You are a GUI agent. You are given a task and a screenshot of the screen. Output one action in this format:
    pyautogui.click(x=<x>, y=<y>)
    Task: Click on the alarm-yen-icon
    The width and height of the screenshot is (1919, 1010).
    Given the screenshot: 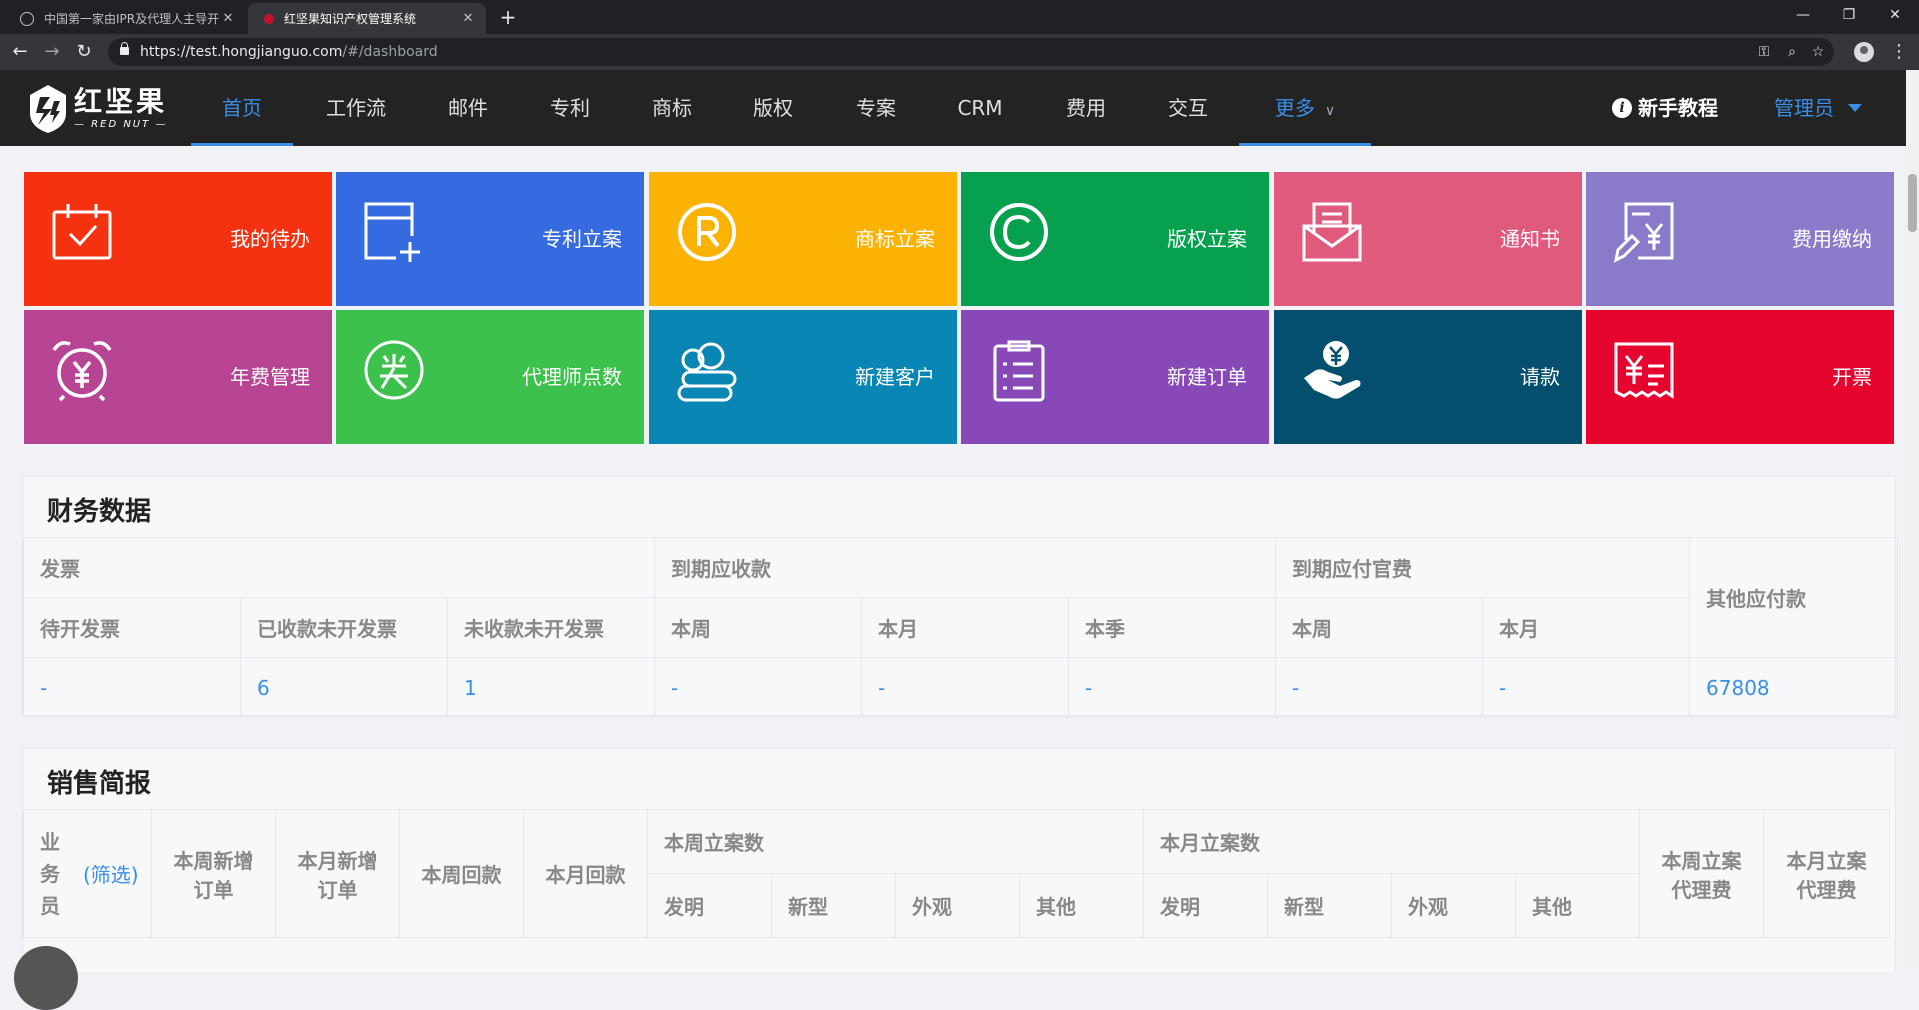 What is the action you would take?
    pyautogui.click(x=82, y=371)
    